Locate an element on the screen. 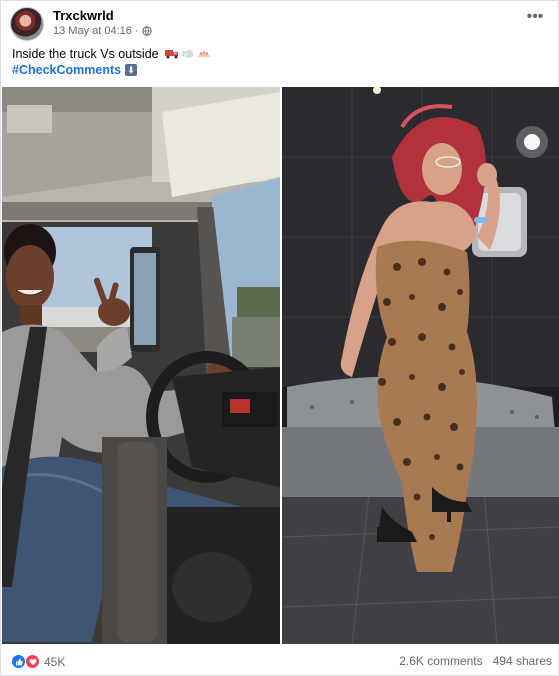 The height and width of the screenshot is (676, 559). dash-emoji is located at coordinates (186, 54).